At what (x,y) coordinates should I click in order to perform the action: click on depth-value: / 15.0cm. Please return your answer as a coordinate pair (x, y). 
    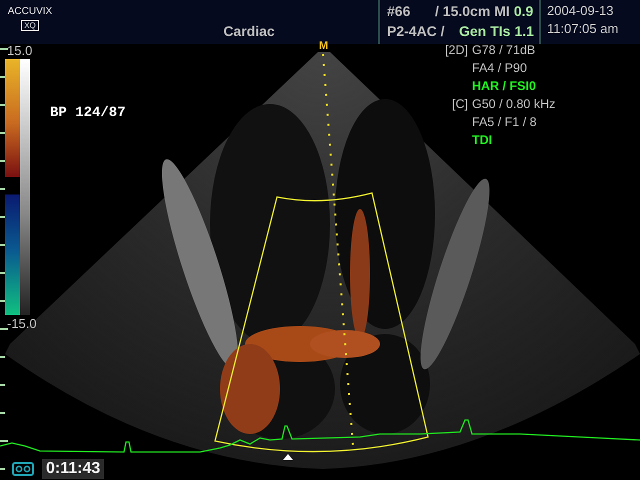
    Looking at the image, I should click on (462, 11).